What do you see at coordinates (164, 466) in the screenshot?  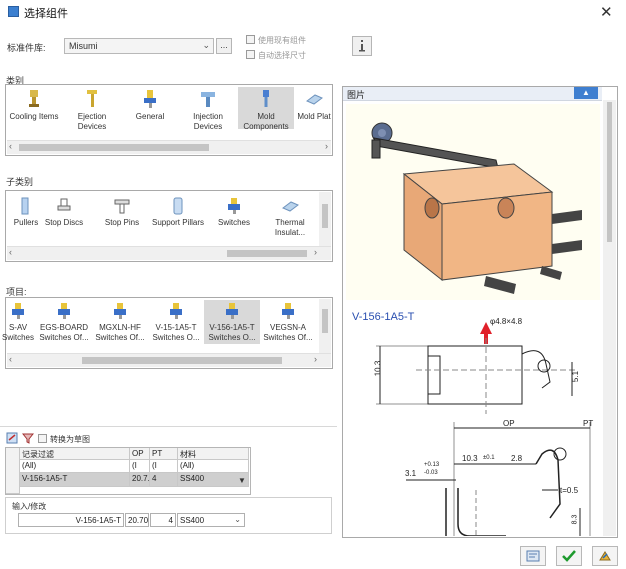 I see `filter-cell-pt: (I` at bounding box center [164, 466].